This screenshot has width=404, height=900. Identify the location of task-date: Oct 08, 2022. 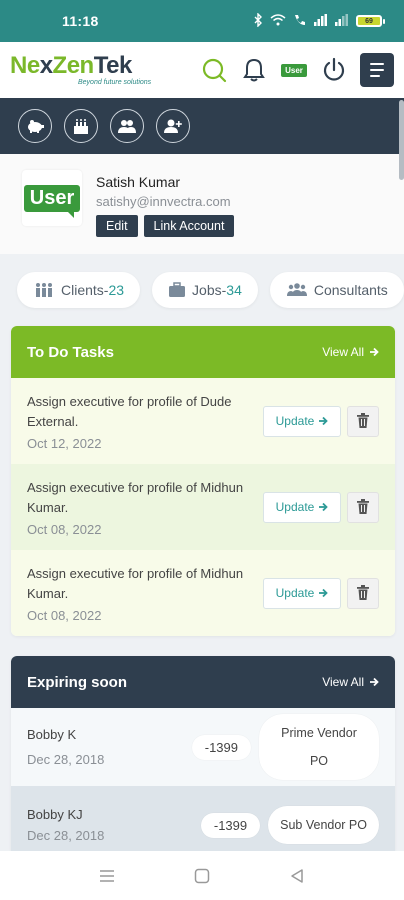
(64, 615).